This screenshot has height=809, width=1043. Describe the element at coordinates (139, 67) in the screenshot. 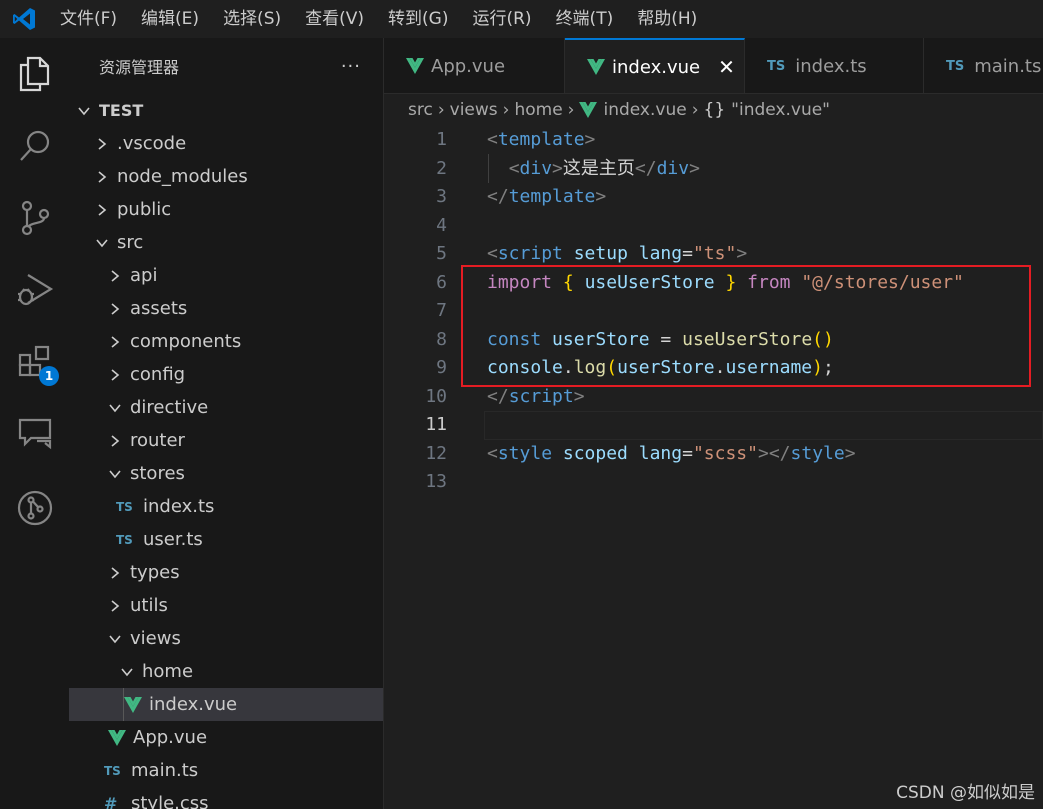

I see `sidebar-title: 资源管理器` at that location.